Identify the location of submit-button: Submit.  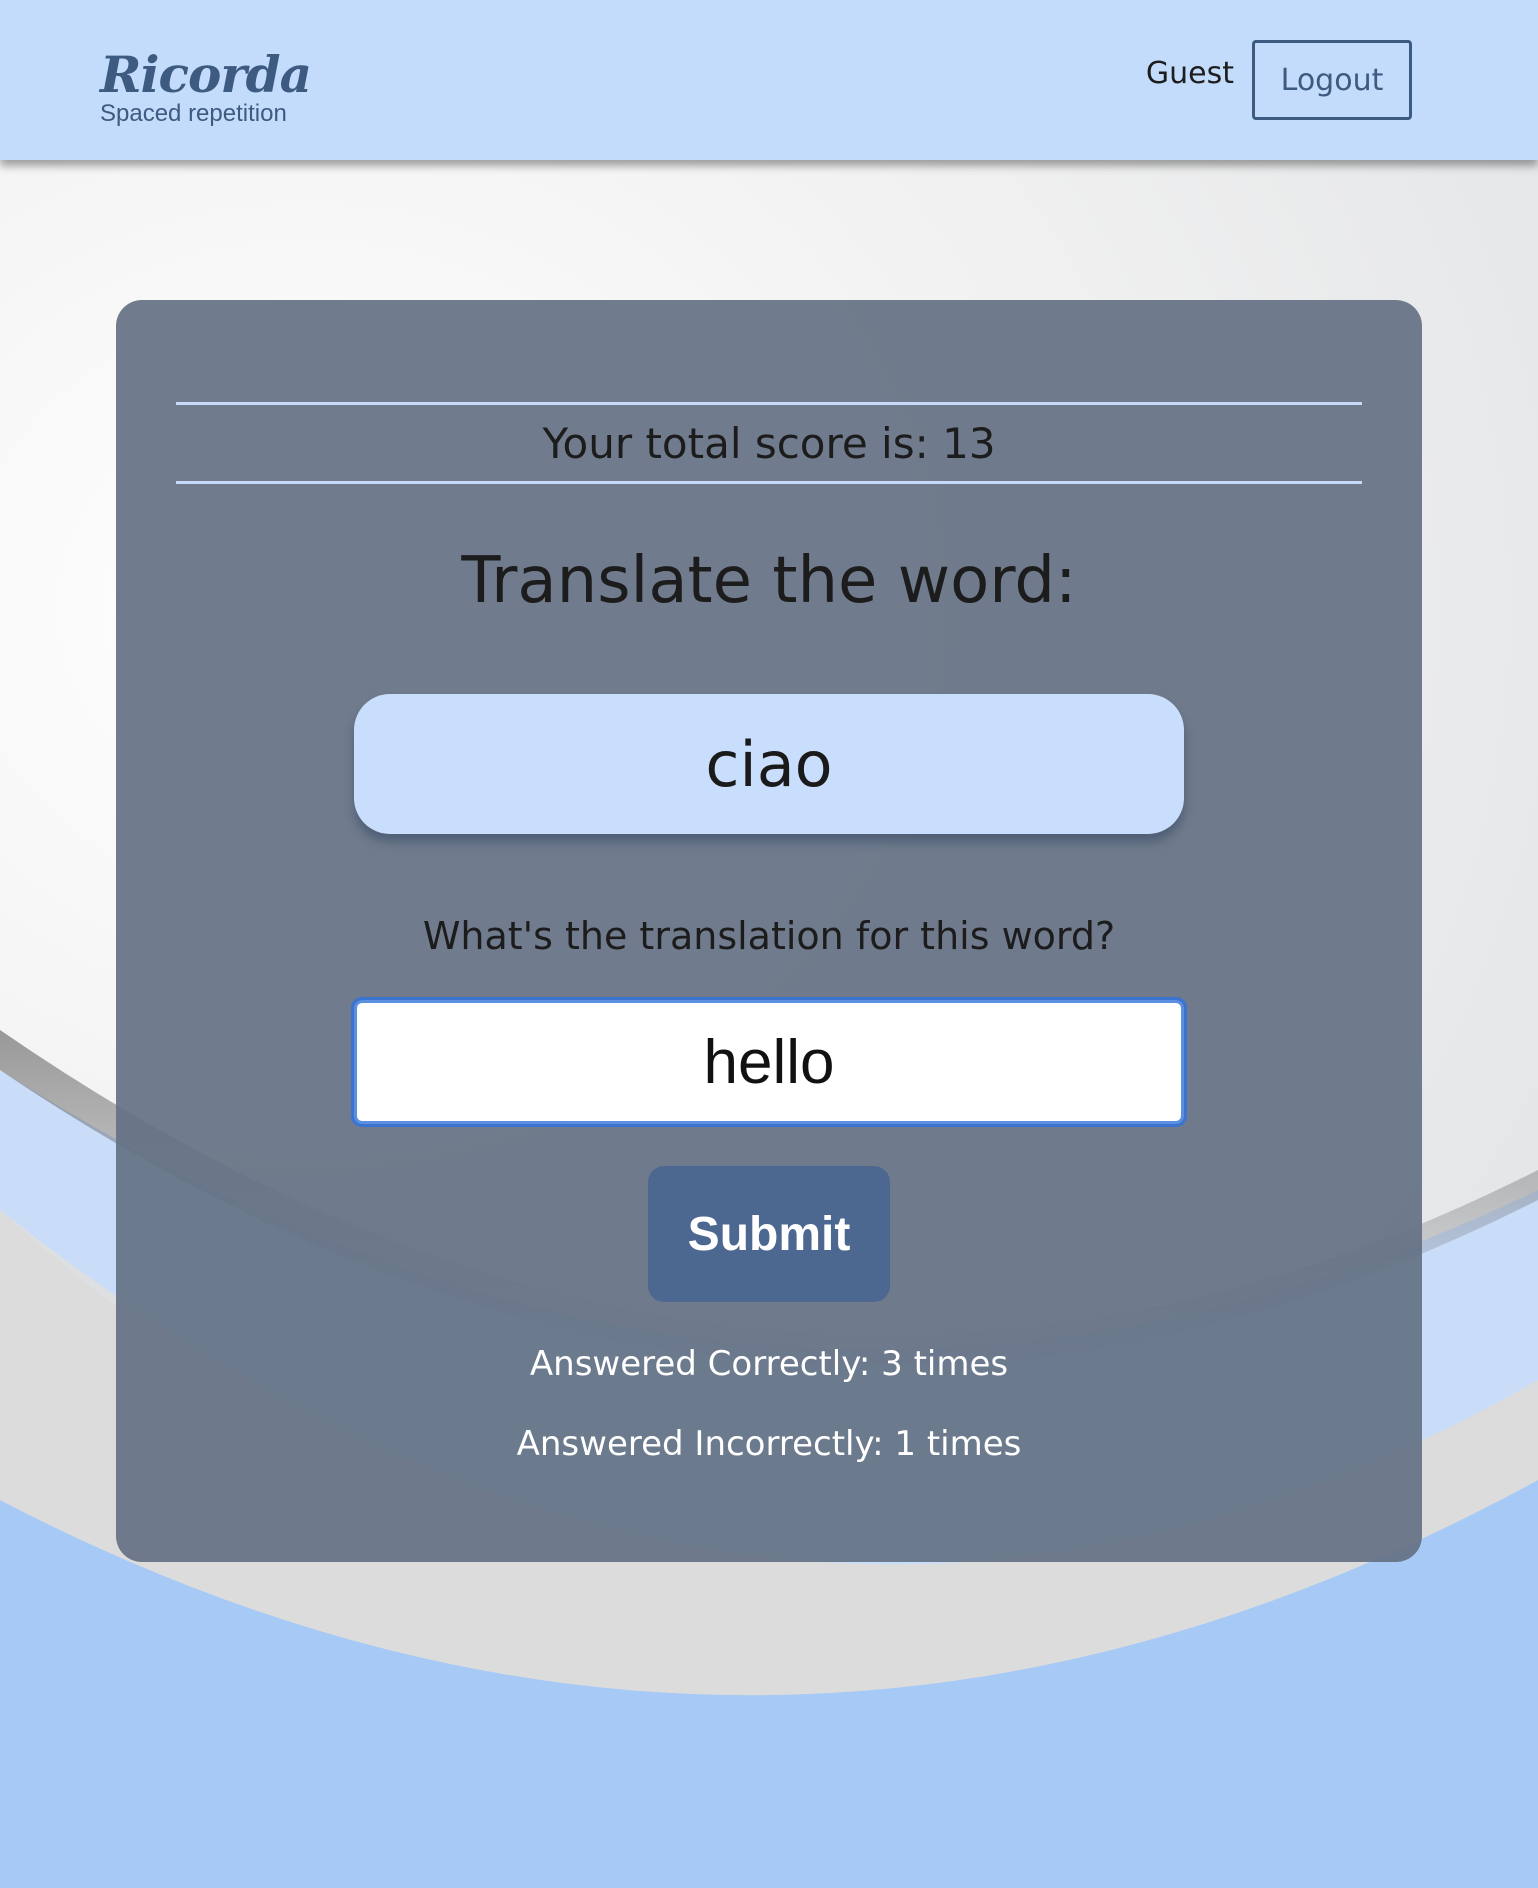
(769, 1234).